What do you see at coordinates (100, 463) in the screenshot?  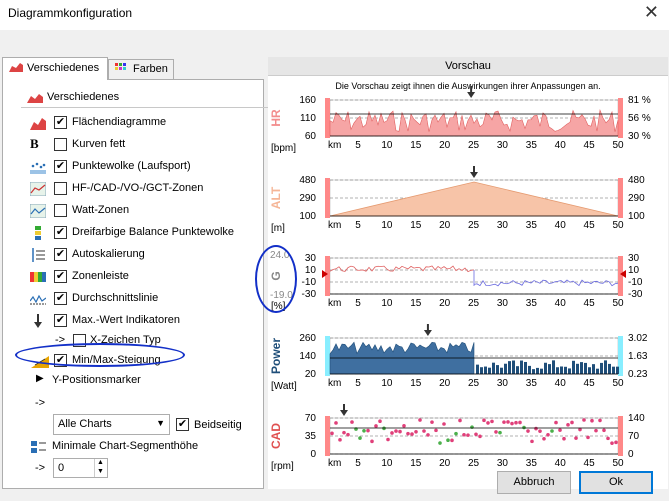 I see `spin-up-icon: ▲` at bounding box center [100, 463].